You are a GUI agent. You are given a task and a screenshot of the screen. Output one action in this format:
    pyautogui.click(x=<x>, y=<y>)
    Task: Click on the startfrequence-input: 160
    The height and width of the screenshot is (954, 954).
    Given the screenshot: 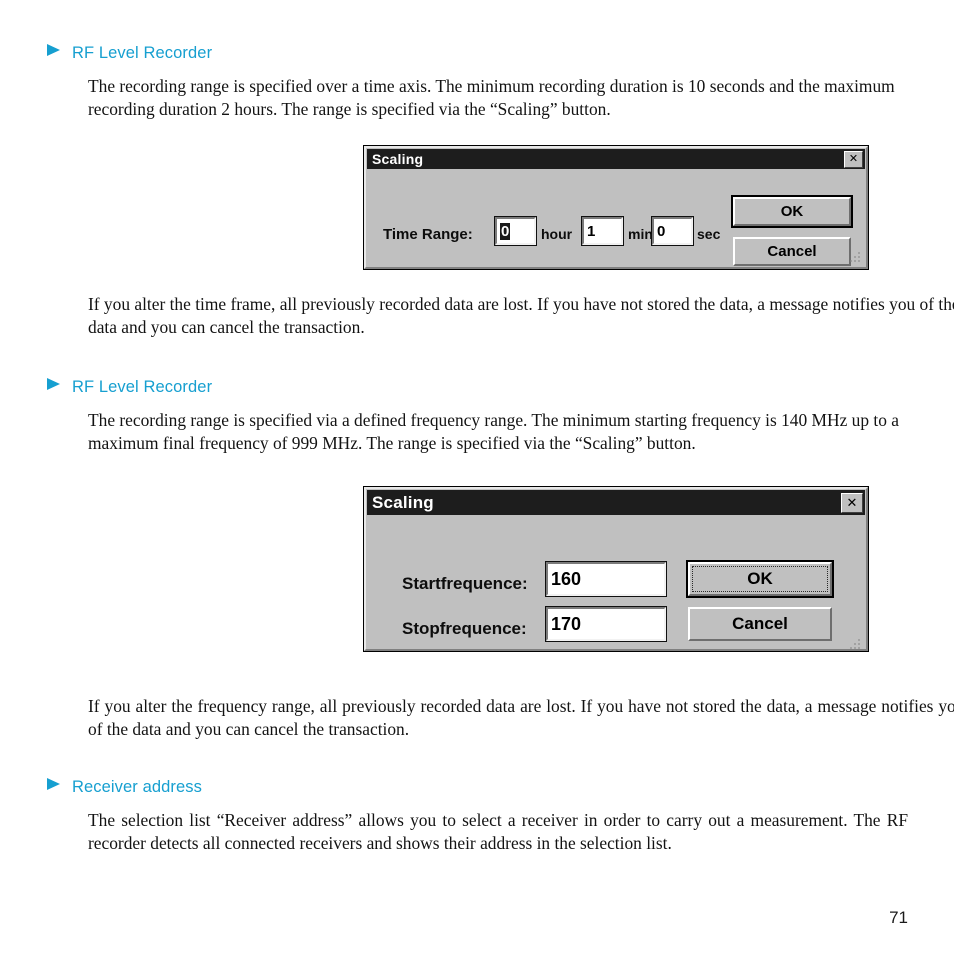 What is the action you would take?
    pyautogui.click(x=606, y=579)
    